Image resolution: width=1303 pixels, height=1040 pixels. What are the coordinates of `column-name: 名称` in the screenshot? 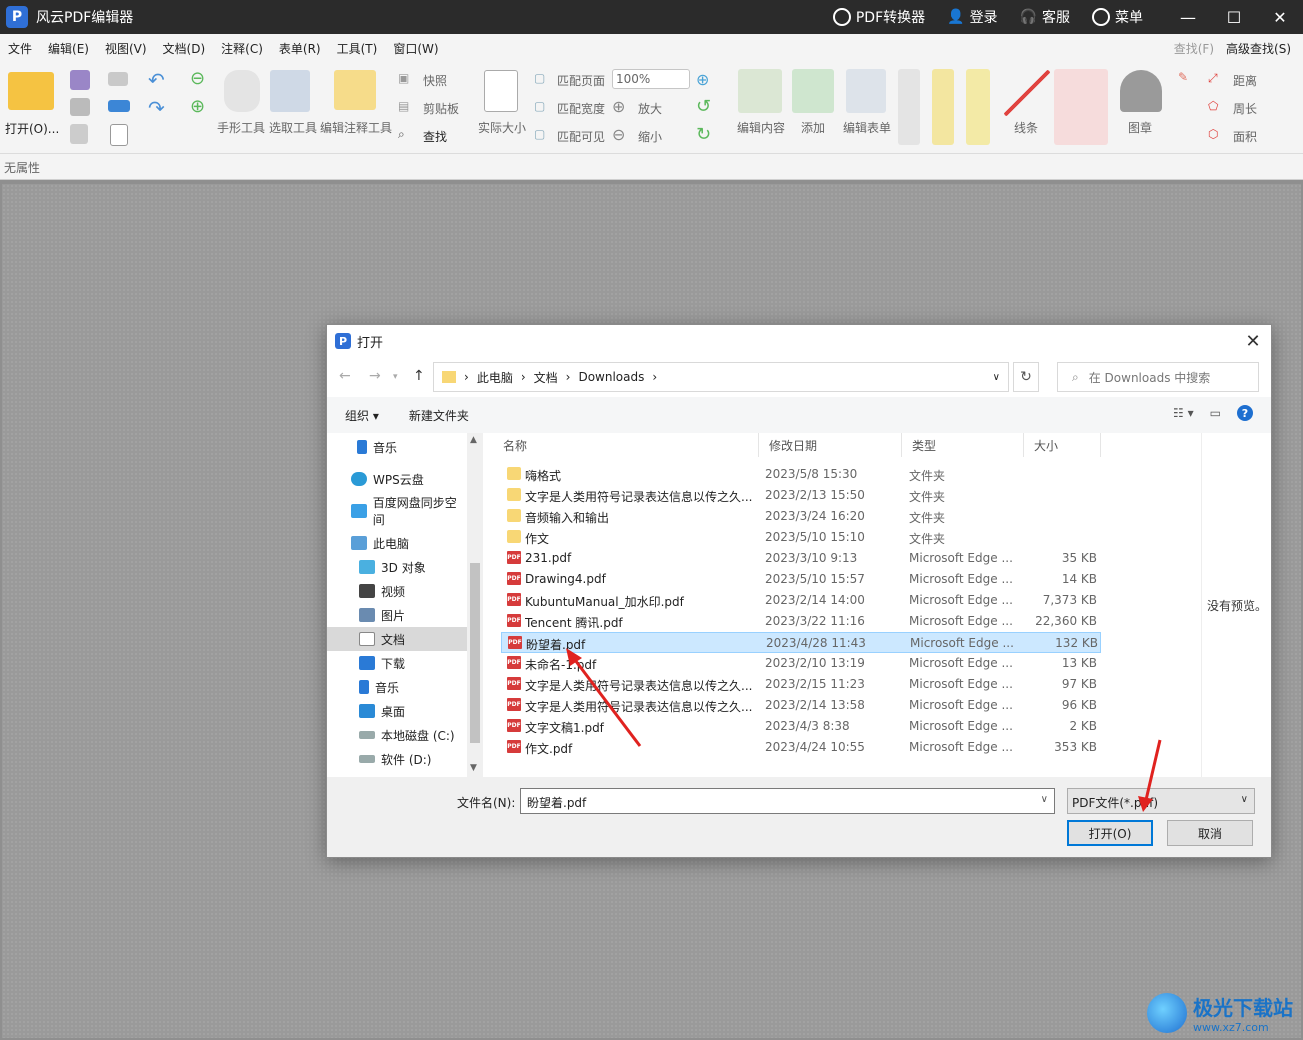 It's located at (626, 445).